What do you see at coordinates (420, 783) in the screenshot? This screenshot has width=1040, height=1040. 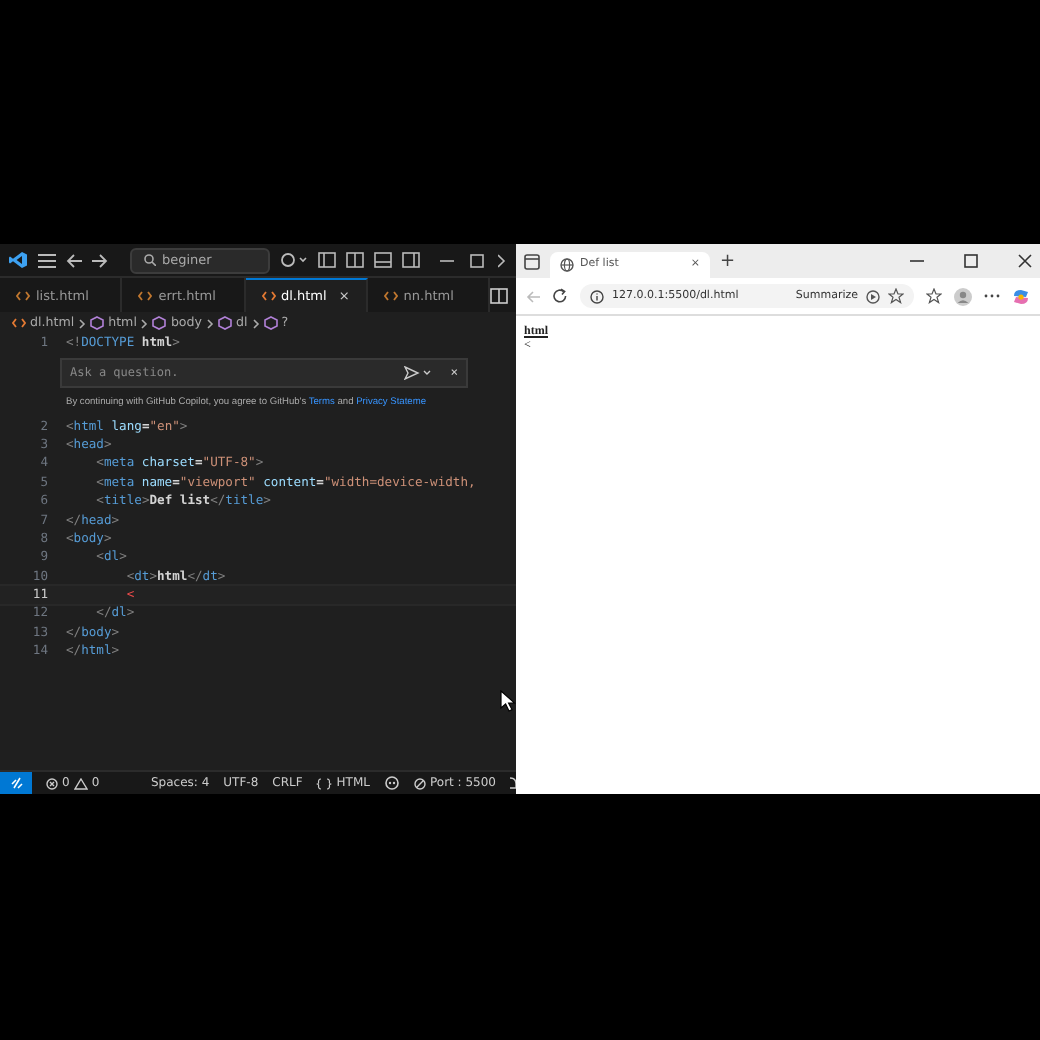 I see `port-icon` at bounding box center [420, 783].